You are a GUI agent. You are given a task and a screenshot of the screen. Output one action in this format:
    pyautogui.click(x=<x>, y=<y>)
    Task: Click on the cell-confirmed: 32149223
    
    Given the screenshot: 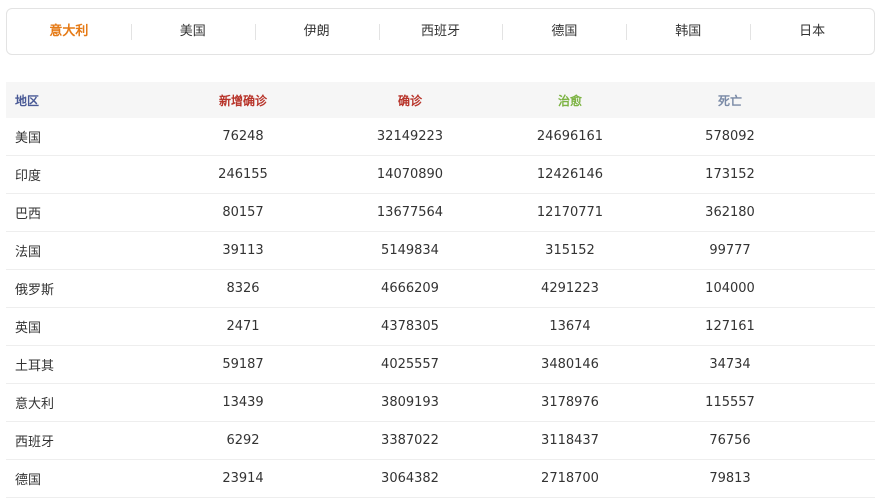 What is the action you would take?
    pyautogui.click(x=410, y=136)
    